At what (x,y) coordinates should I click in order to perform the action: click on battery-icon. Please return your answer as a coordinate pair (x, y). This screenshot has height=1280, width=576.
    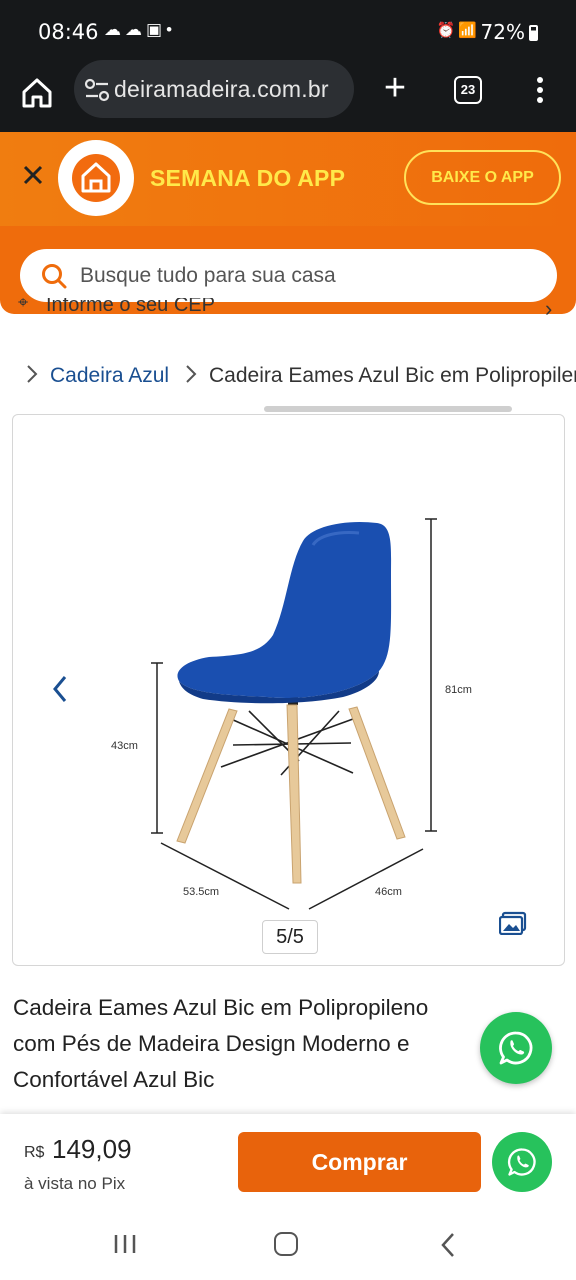
    Looking at the image, I should click on (533, 33).